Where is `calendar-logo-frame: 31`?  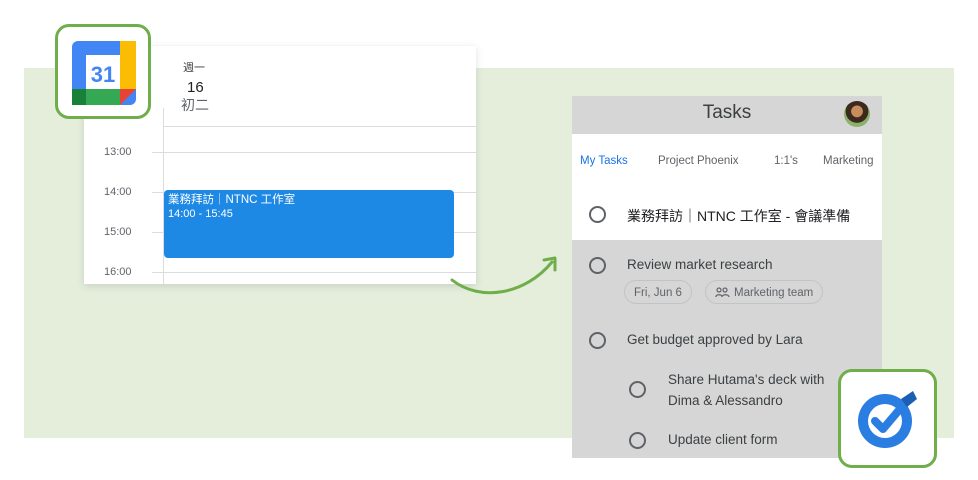 calendar-logo-frame: 31 is located at coordinates (103, 71).